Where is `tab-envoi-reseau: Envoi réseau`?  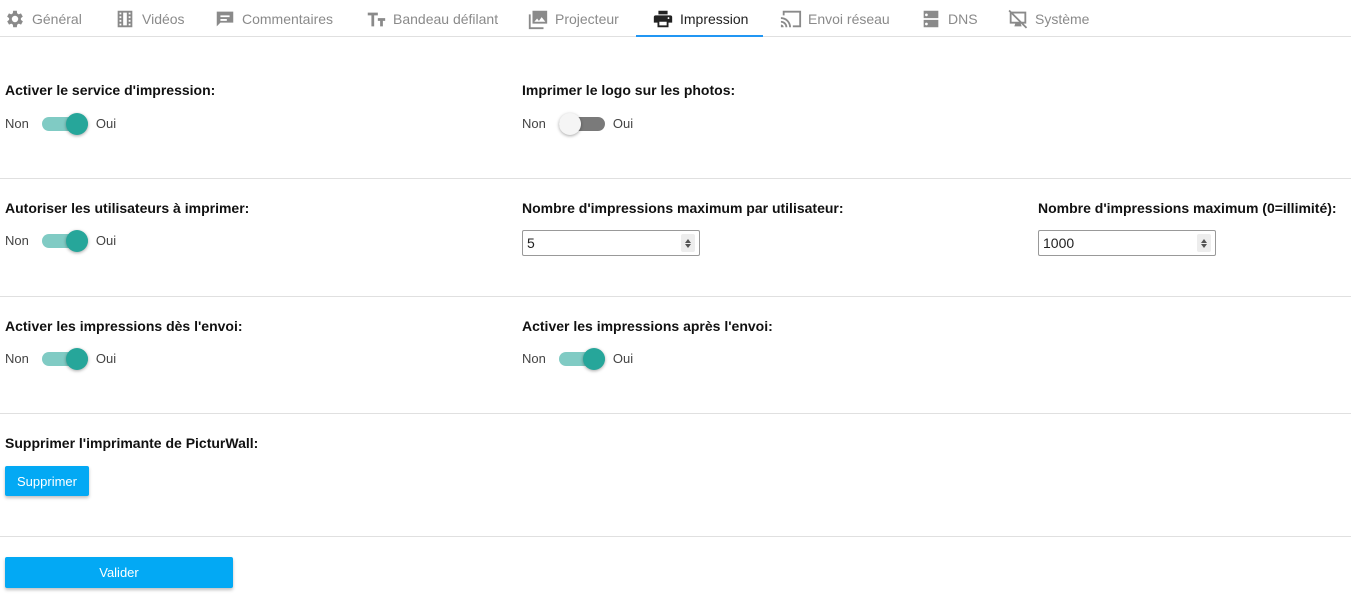 tab-envoi-reseau: Envoi réseau is located at coordinates (833, 18).